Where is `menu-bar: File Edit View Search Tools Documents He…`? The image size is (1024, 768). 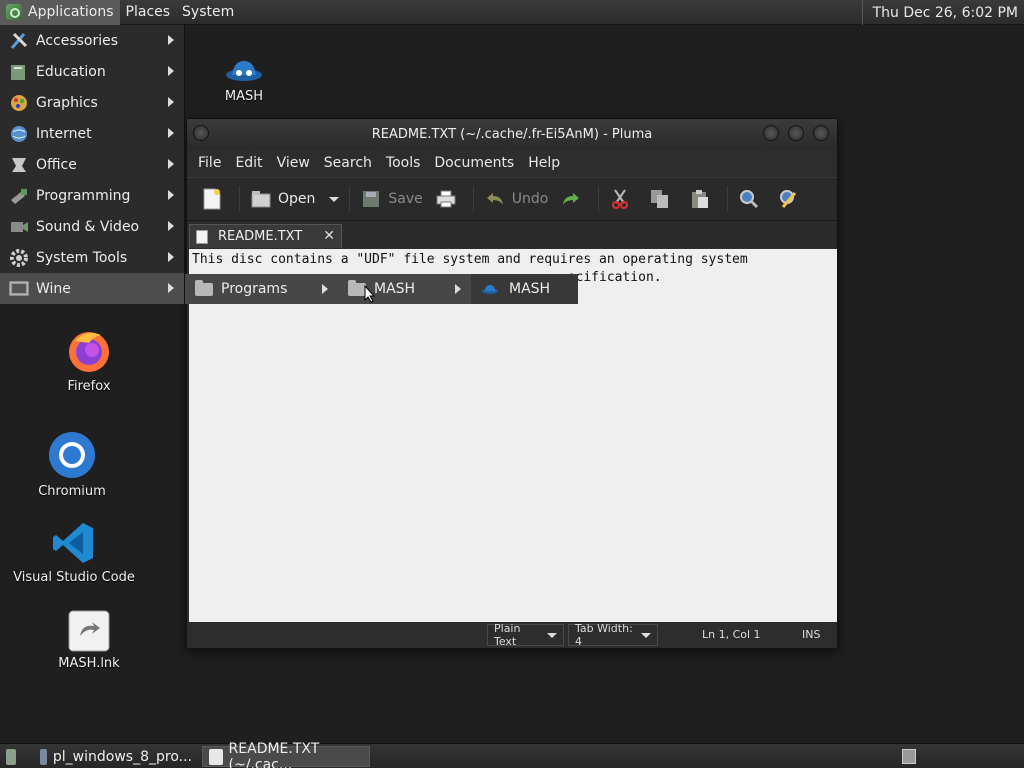 menu-bar: File Edit View Search Tools Documents He… is located at coordinates (512, 163).